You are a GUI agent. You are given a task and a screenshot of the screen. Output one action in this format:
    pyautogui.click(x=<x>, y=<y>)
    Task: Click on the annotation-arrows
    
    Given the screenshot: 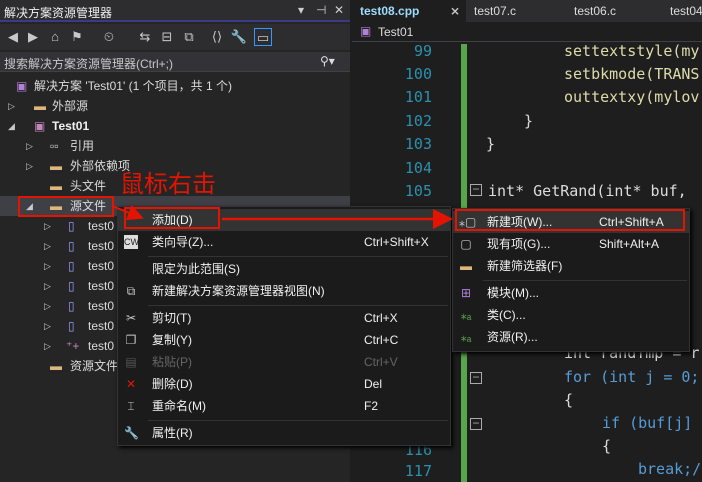 What is the action you would take?
    pyautogui.click(x=282, y=217)
    